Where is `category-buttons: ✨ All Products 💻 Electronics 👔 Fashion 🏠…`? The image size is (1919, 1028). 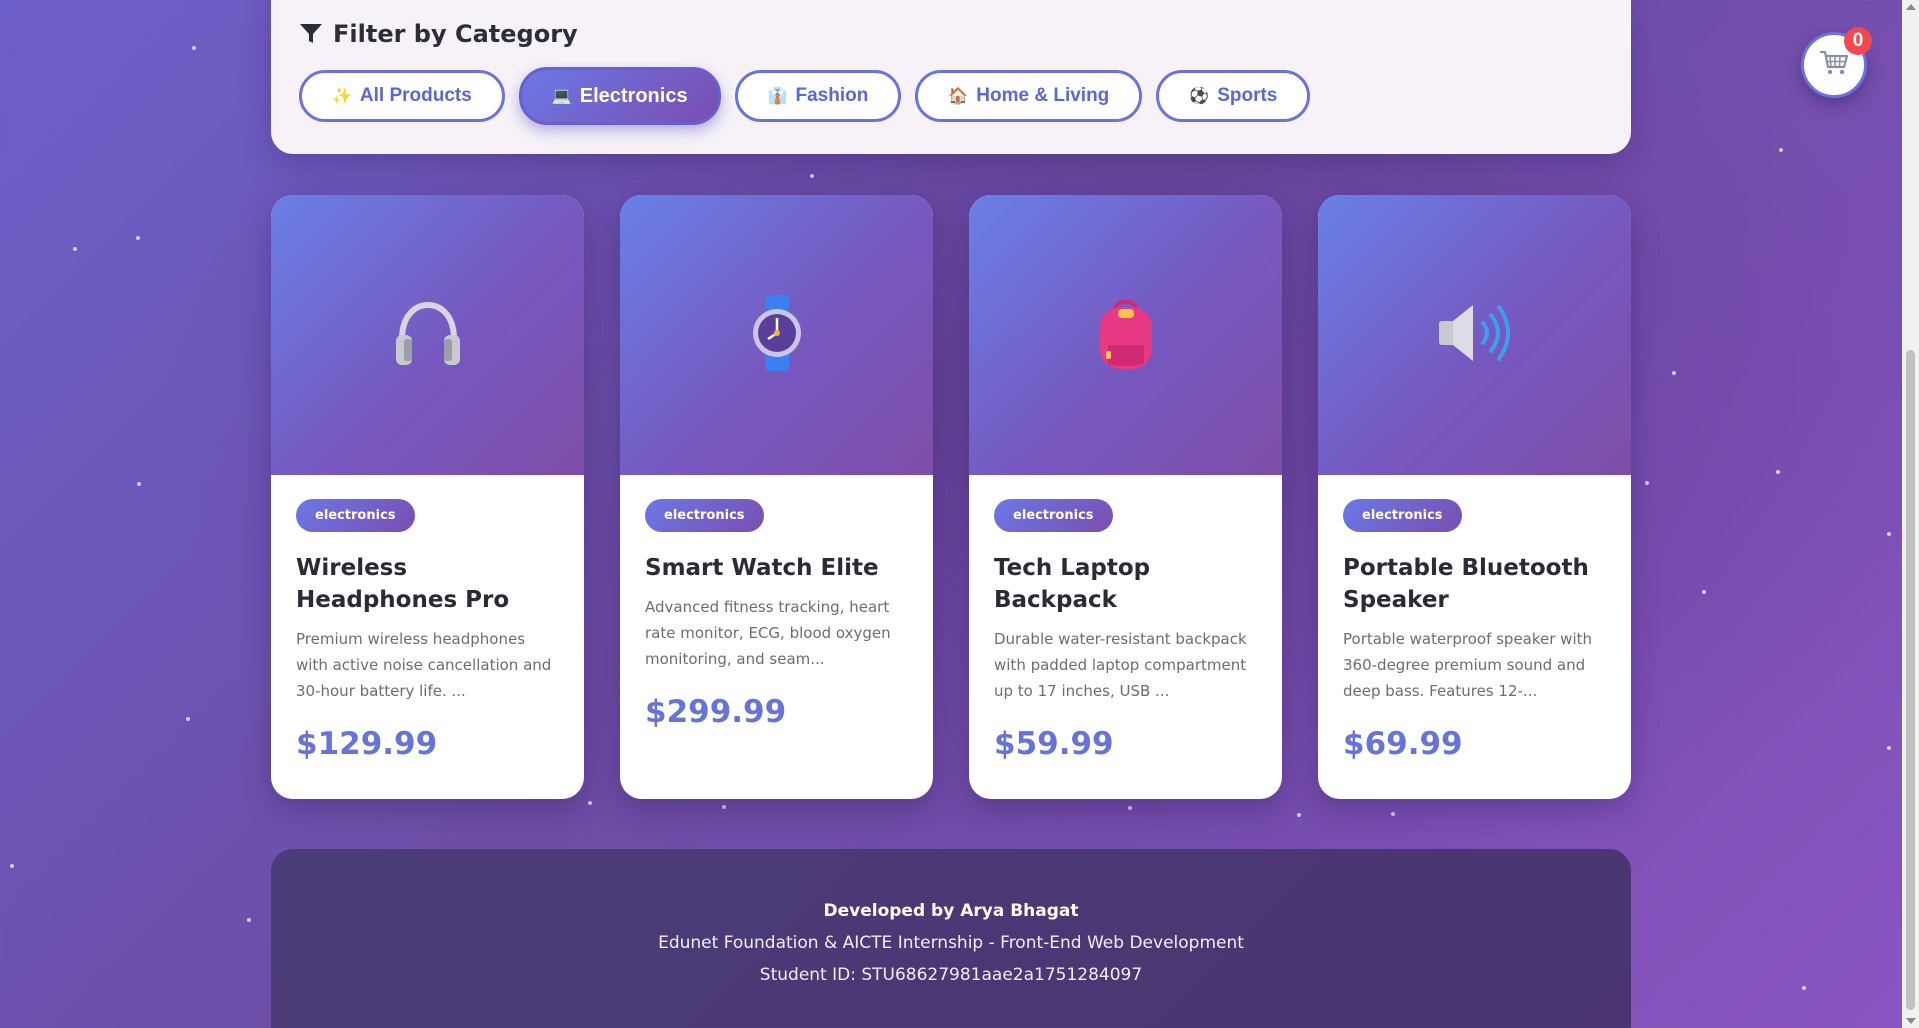 category-buttons: ✨ All Products 💻 Electronics 👔 Fashion 🏠… is located at coordinates (805, 96).